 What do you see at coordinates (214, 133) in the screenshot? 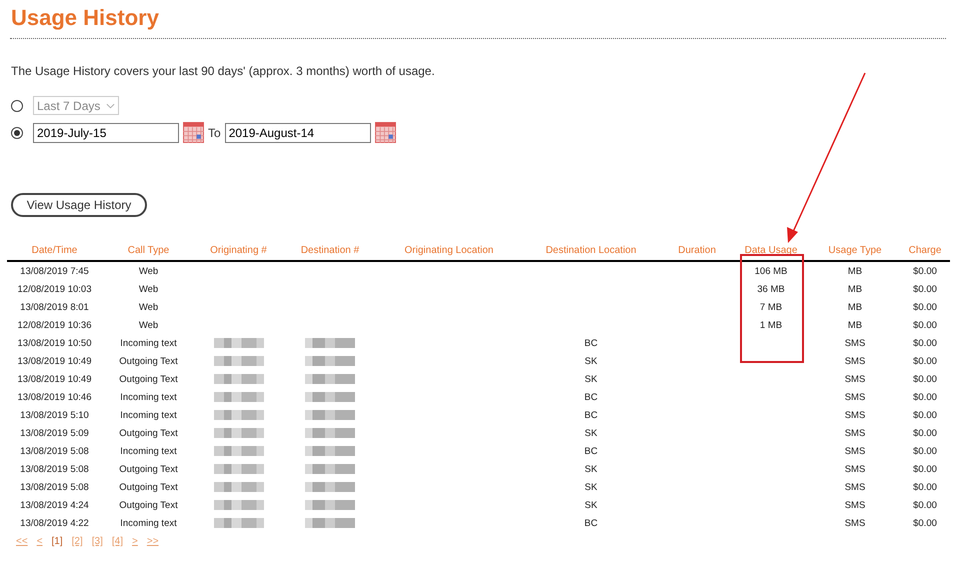
I see `to-label: To` at bounding box center [214, 133].